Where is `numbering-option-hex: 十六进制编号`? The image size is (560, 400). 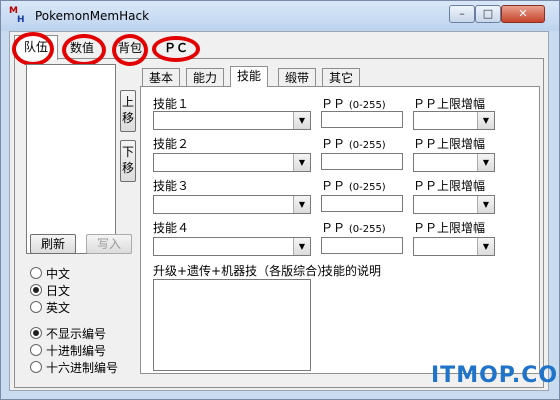
numbering-option-hex: 十六进制编号 is located at coordinates (74, 368).